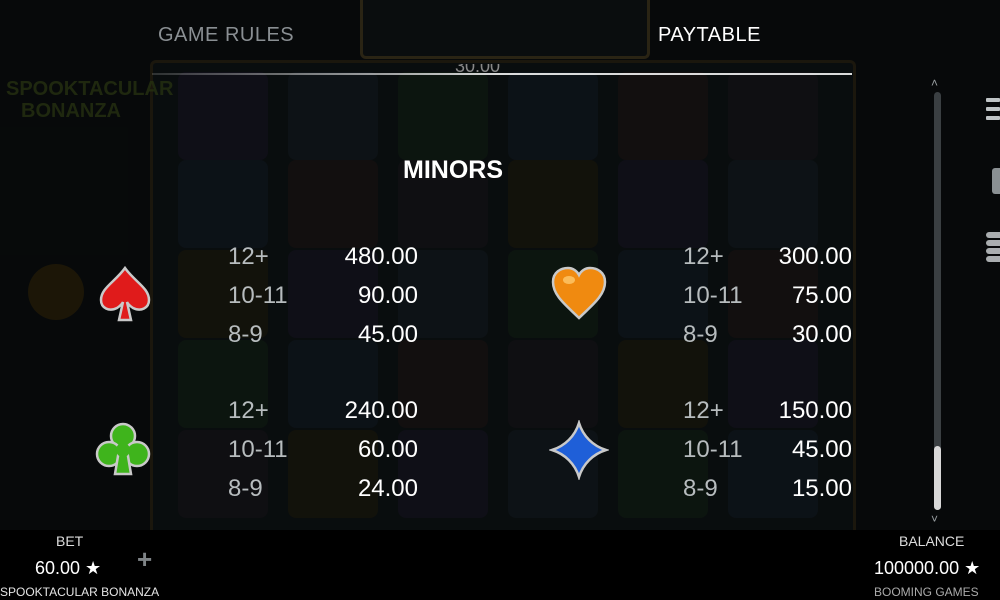  Describe the element at coordinates (505, 29) in the screenshot. I see `top-panel` at that location.